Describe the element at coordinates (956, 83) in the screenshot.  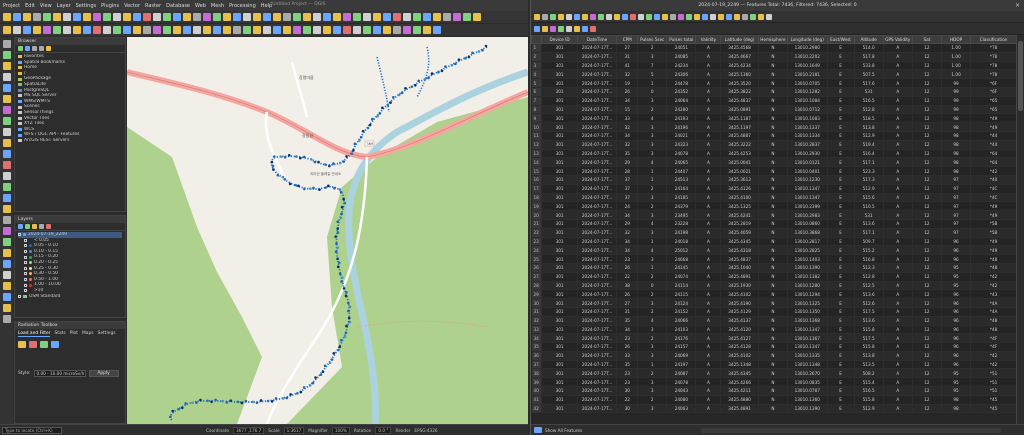
I see `table-cell: 99` at that location.